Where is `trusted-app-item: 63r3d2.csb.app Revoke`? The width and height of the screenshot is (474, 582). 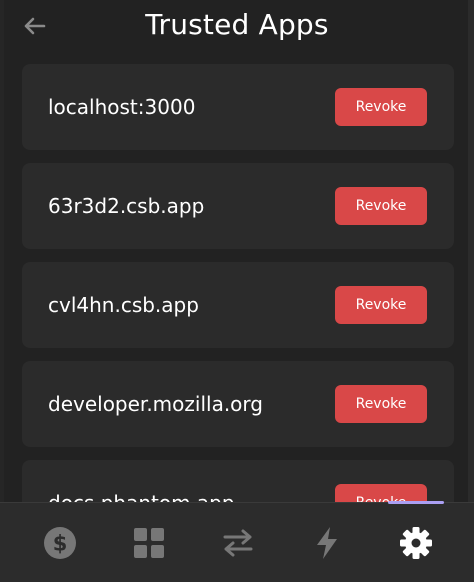 trusted-app-item: 63r3d2.csb.app Revoke is located at coordinates (238, 206).